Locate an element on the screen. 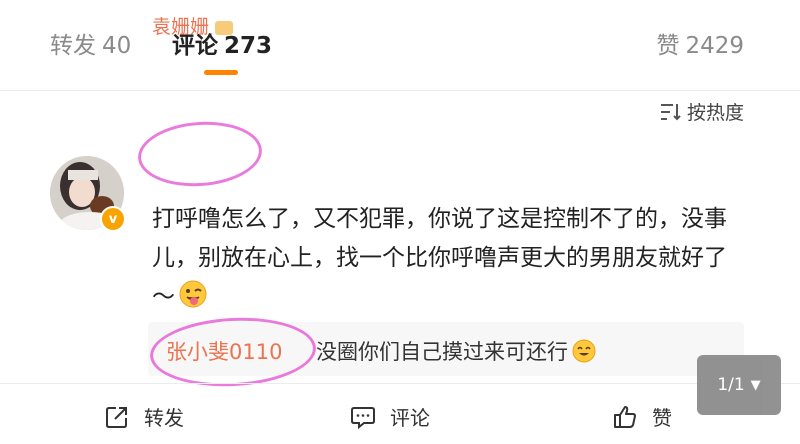 The image size is (800, 444). reply-text: 没圈你们自己摸过来可还行 is located at coordinates (456, 351).